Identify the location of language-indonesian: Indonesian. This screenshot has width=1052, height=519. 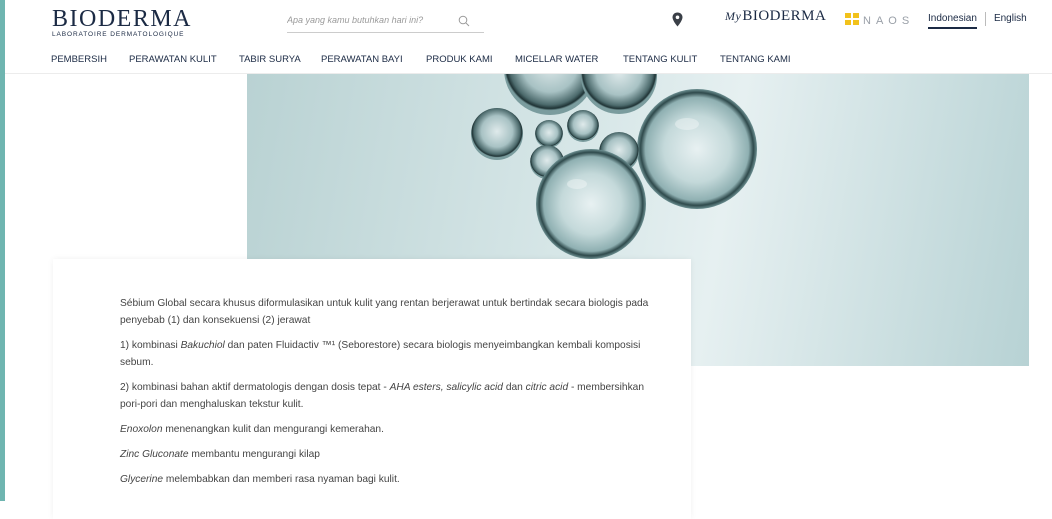
(952, 21).